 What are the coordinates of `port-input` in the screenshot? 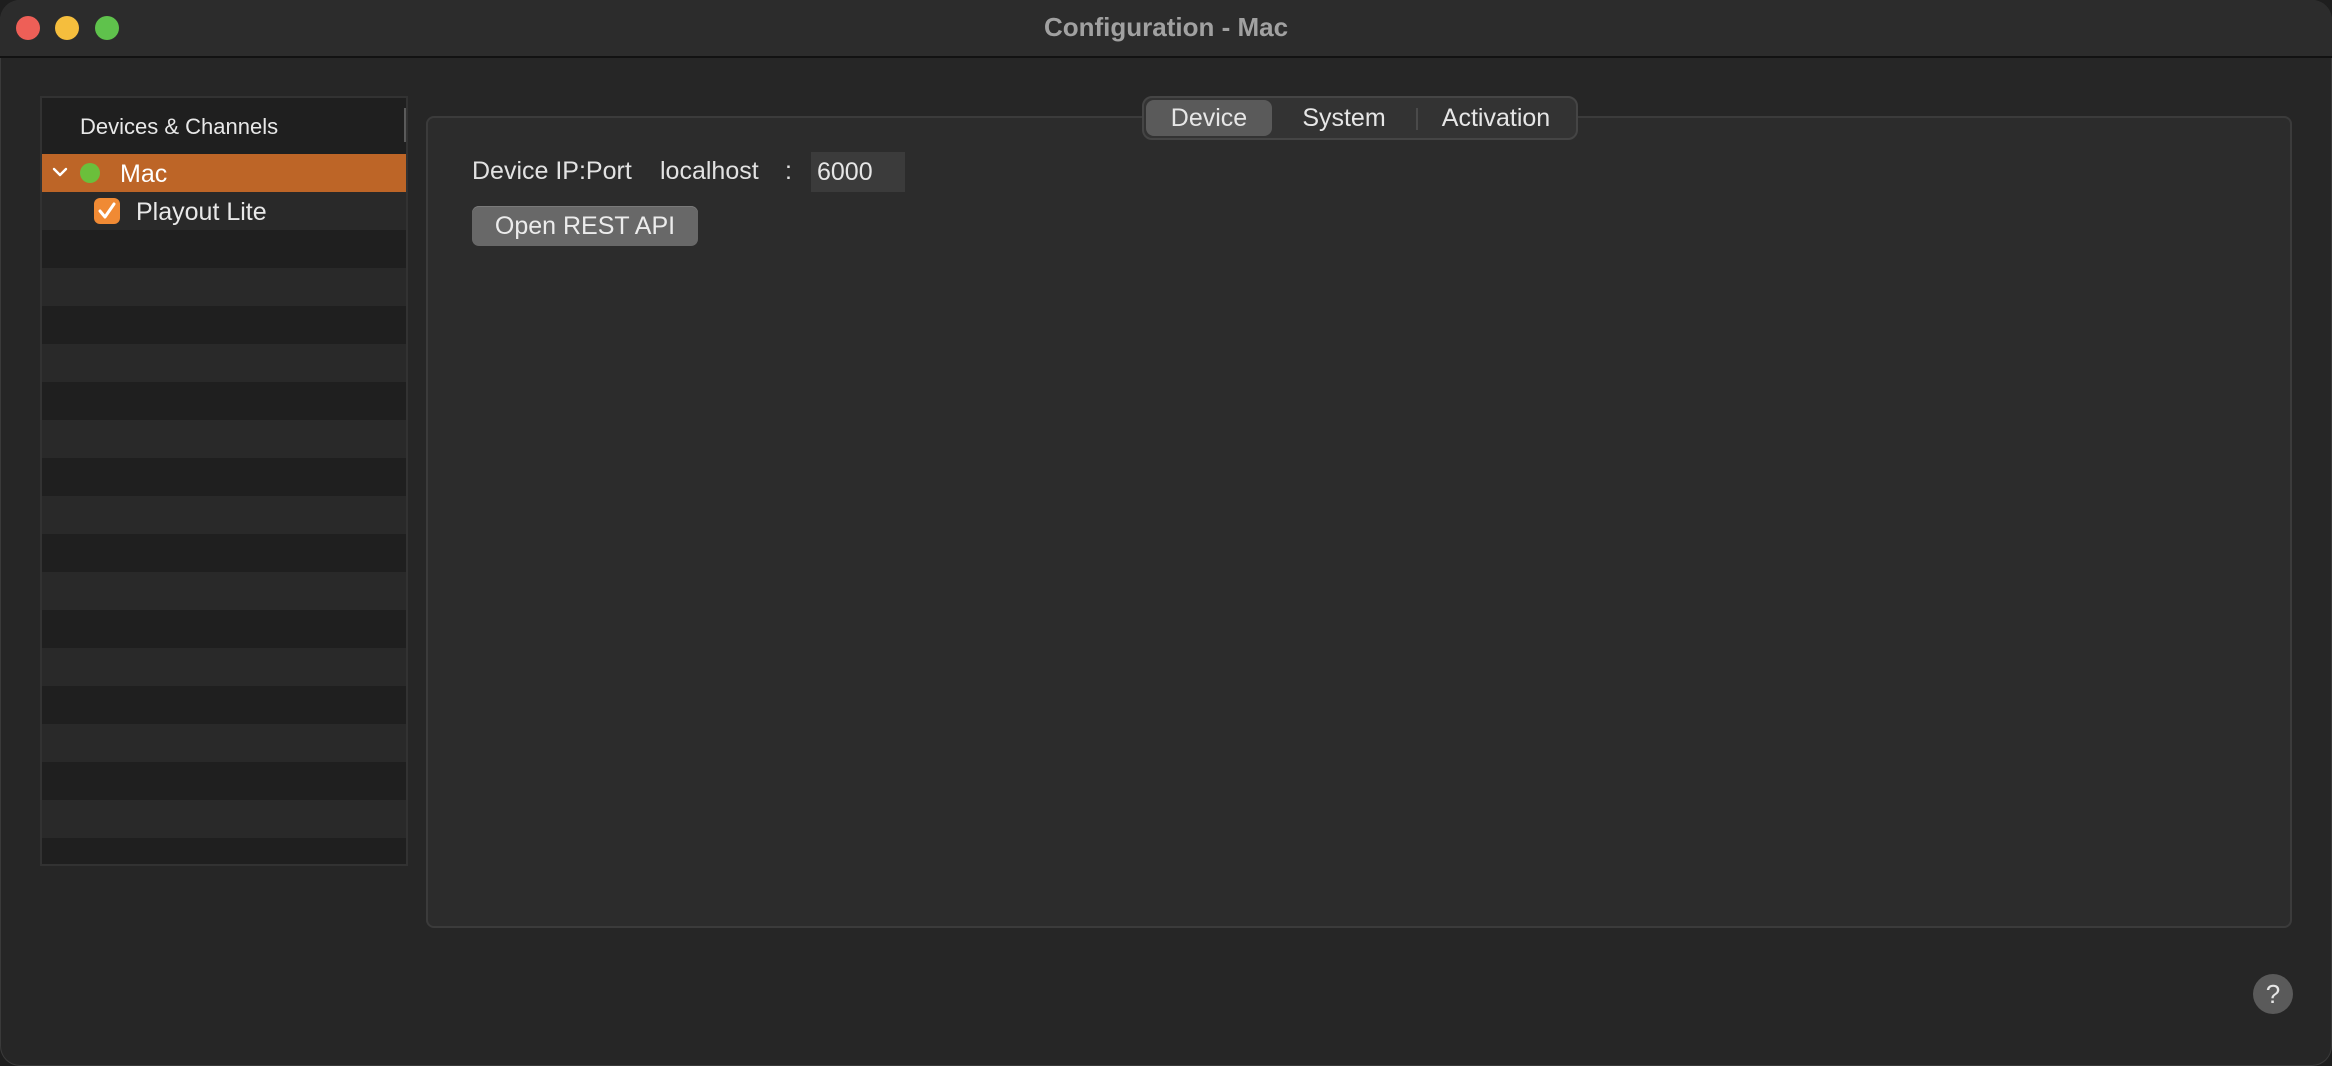 It's located at (858, 172).